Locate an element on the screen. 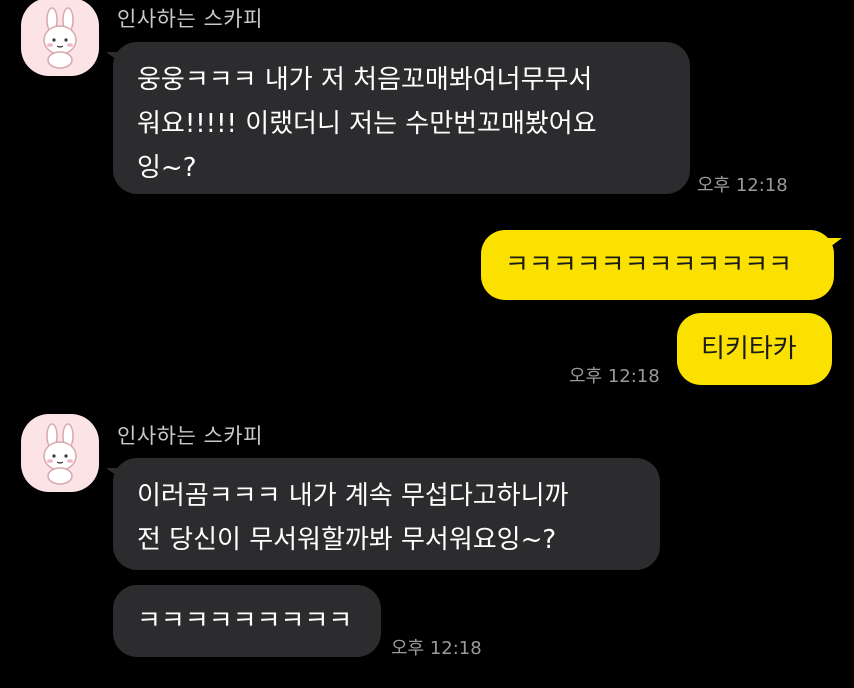 Image resolution: width=854 pixels, height=688 pixels. message-line: 웅웅ㅋㅋㅋ 내가 저 처음꼬매봐여너무무서 is located at coordinates (365, 80).